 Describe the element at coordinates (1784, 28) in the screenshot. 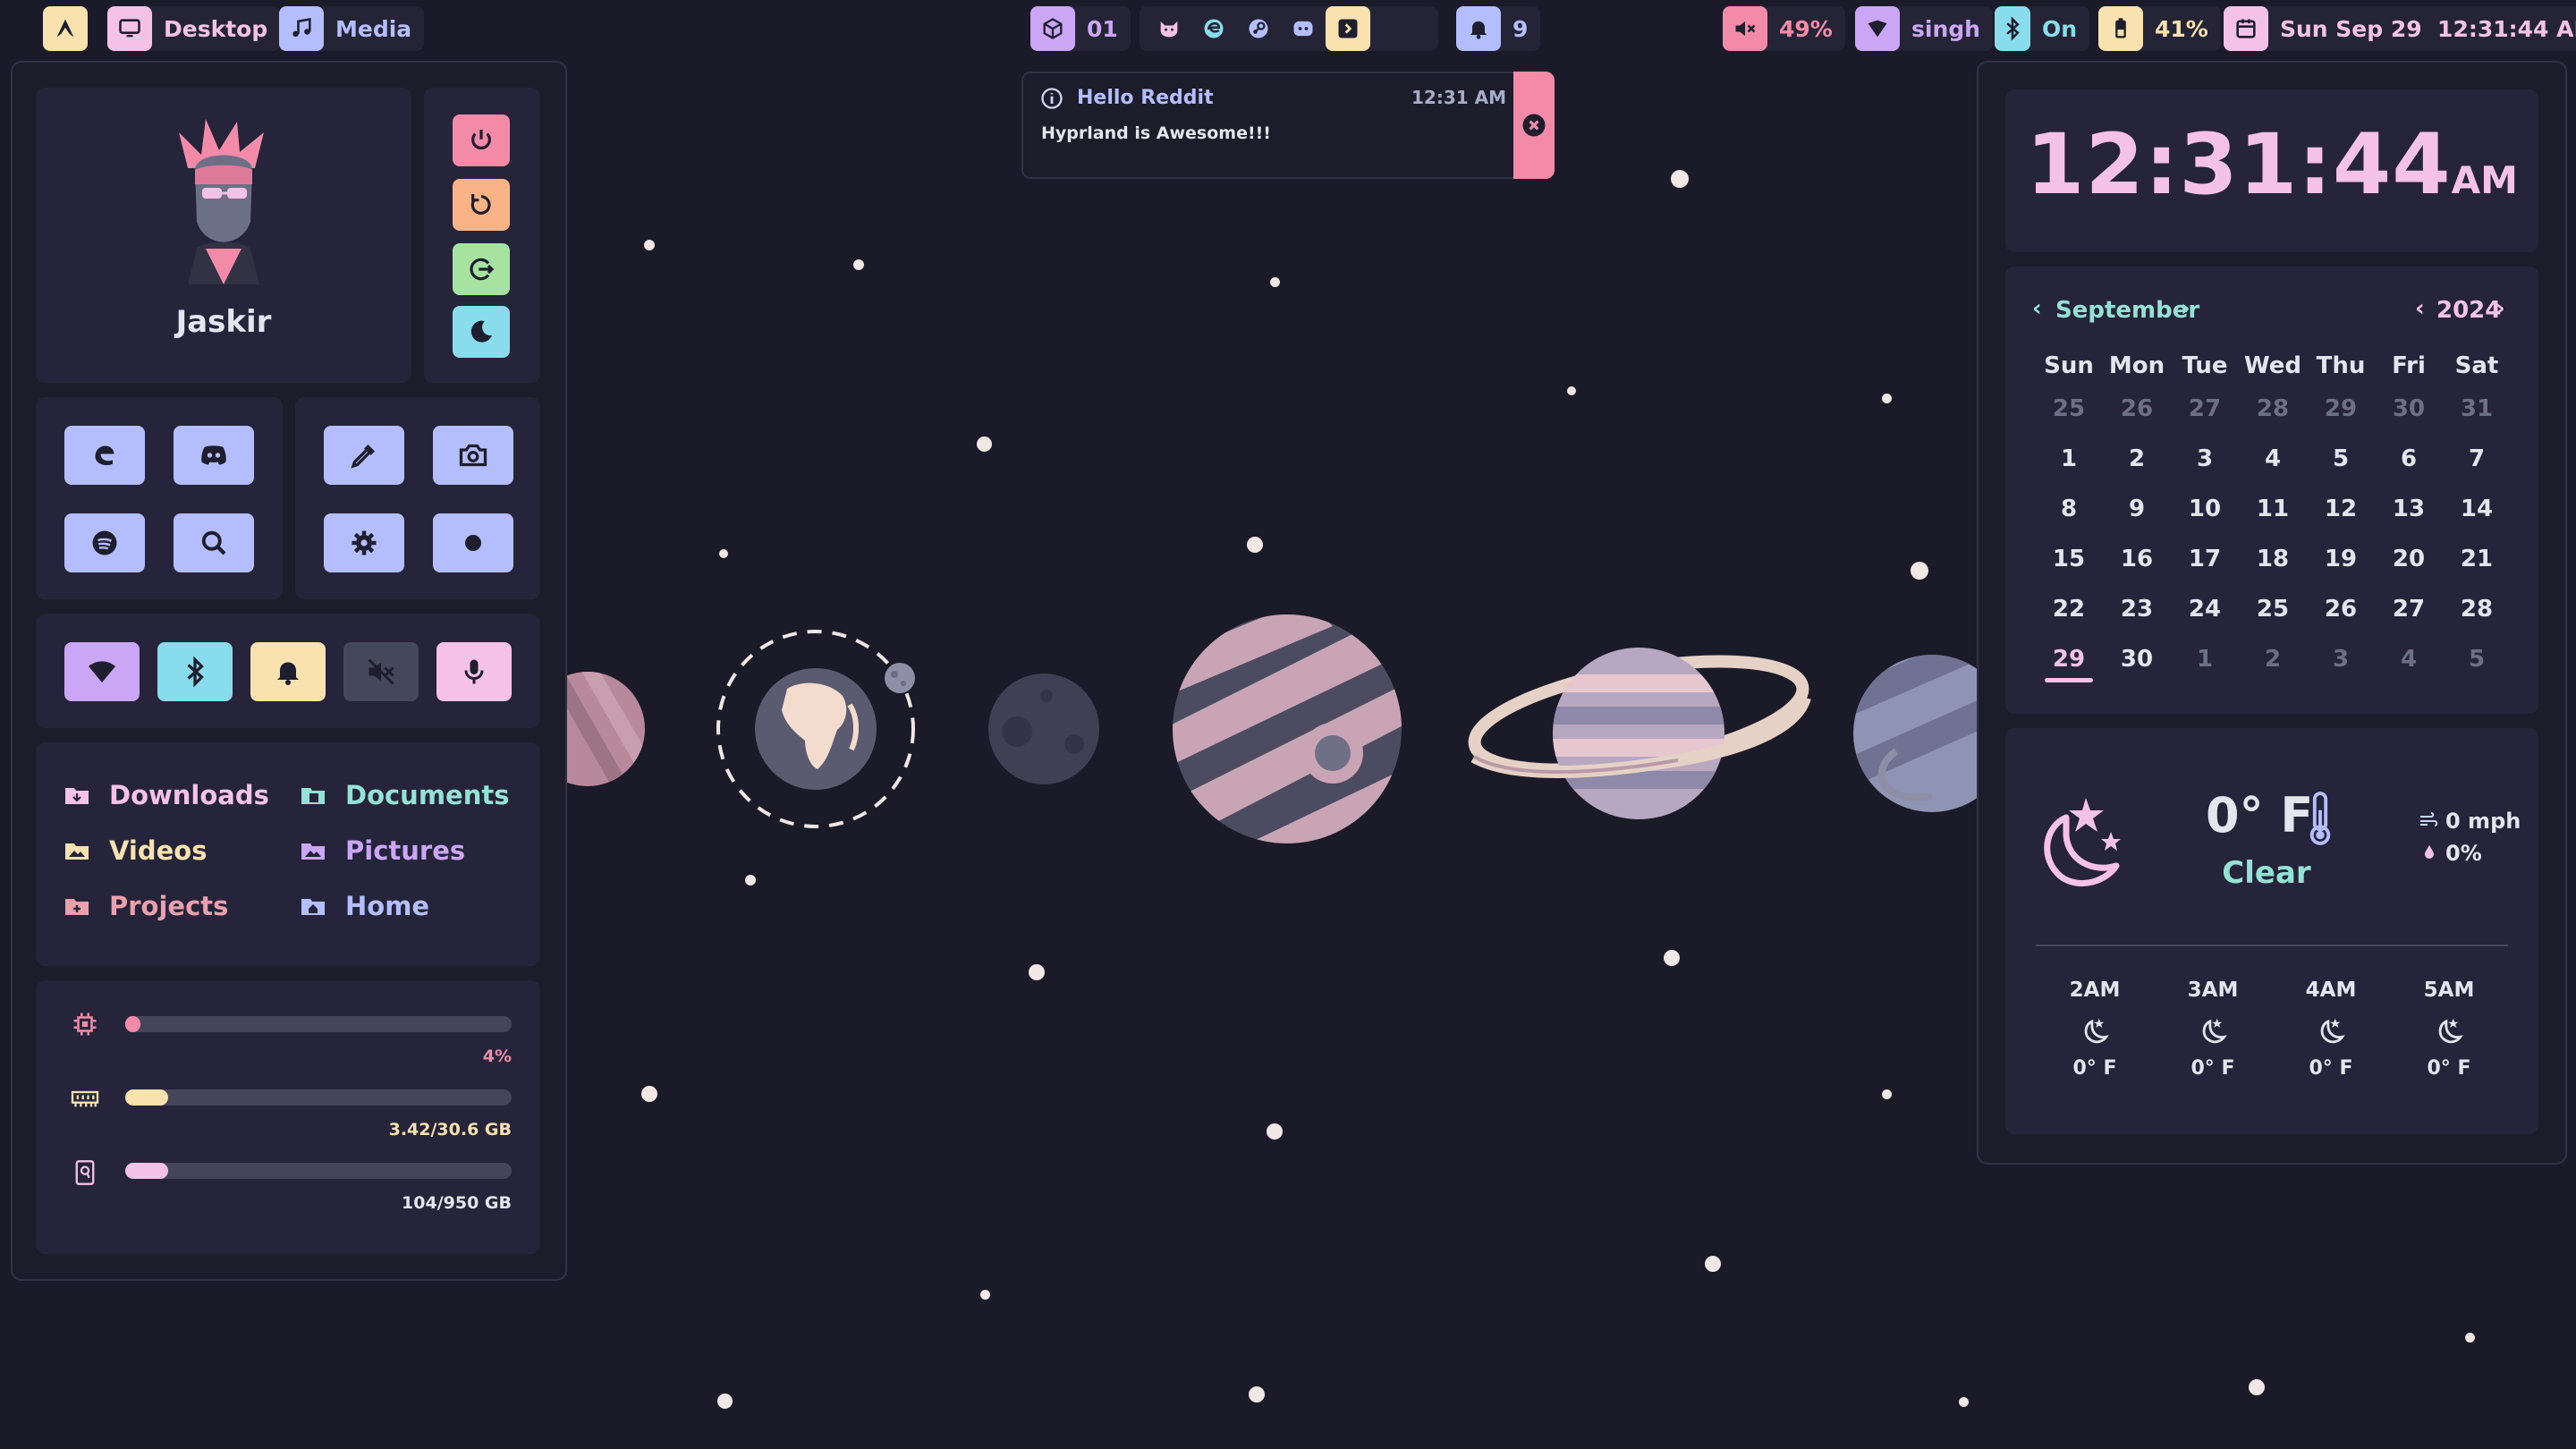

I see `volume-button: 49%` at that location.